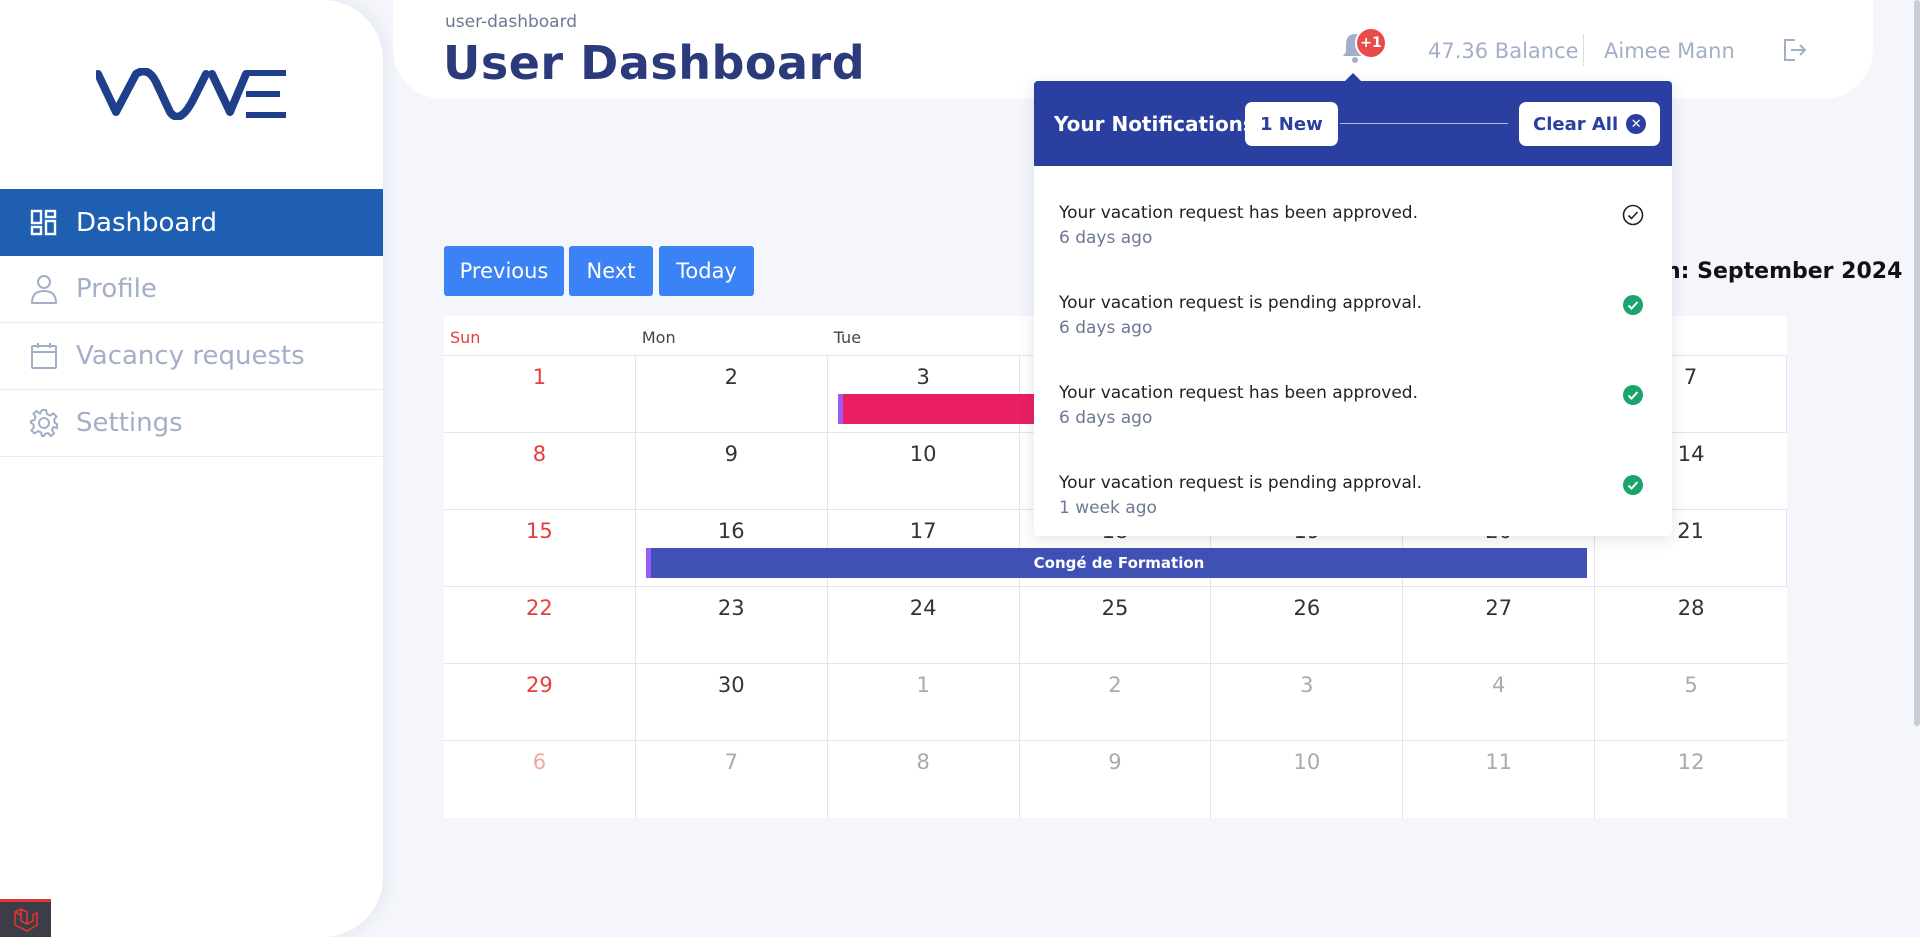 Image resolution: width=1920 pixels, height=937 pixels. I want to click on calendar-title: n: September 2024, so click(1784, 271).